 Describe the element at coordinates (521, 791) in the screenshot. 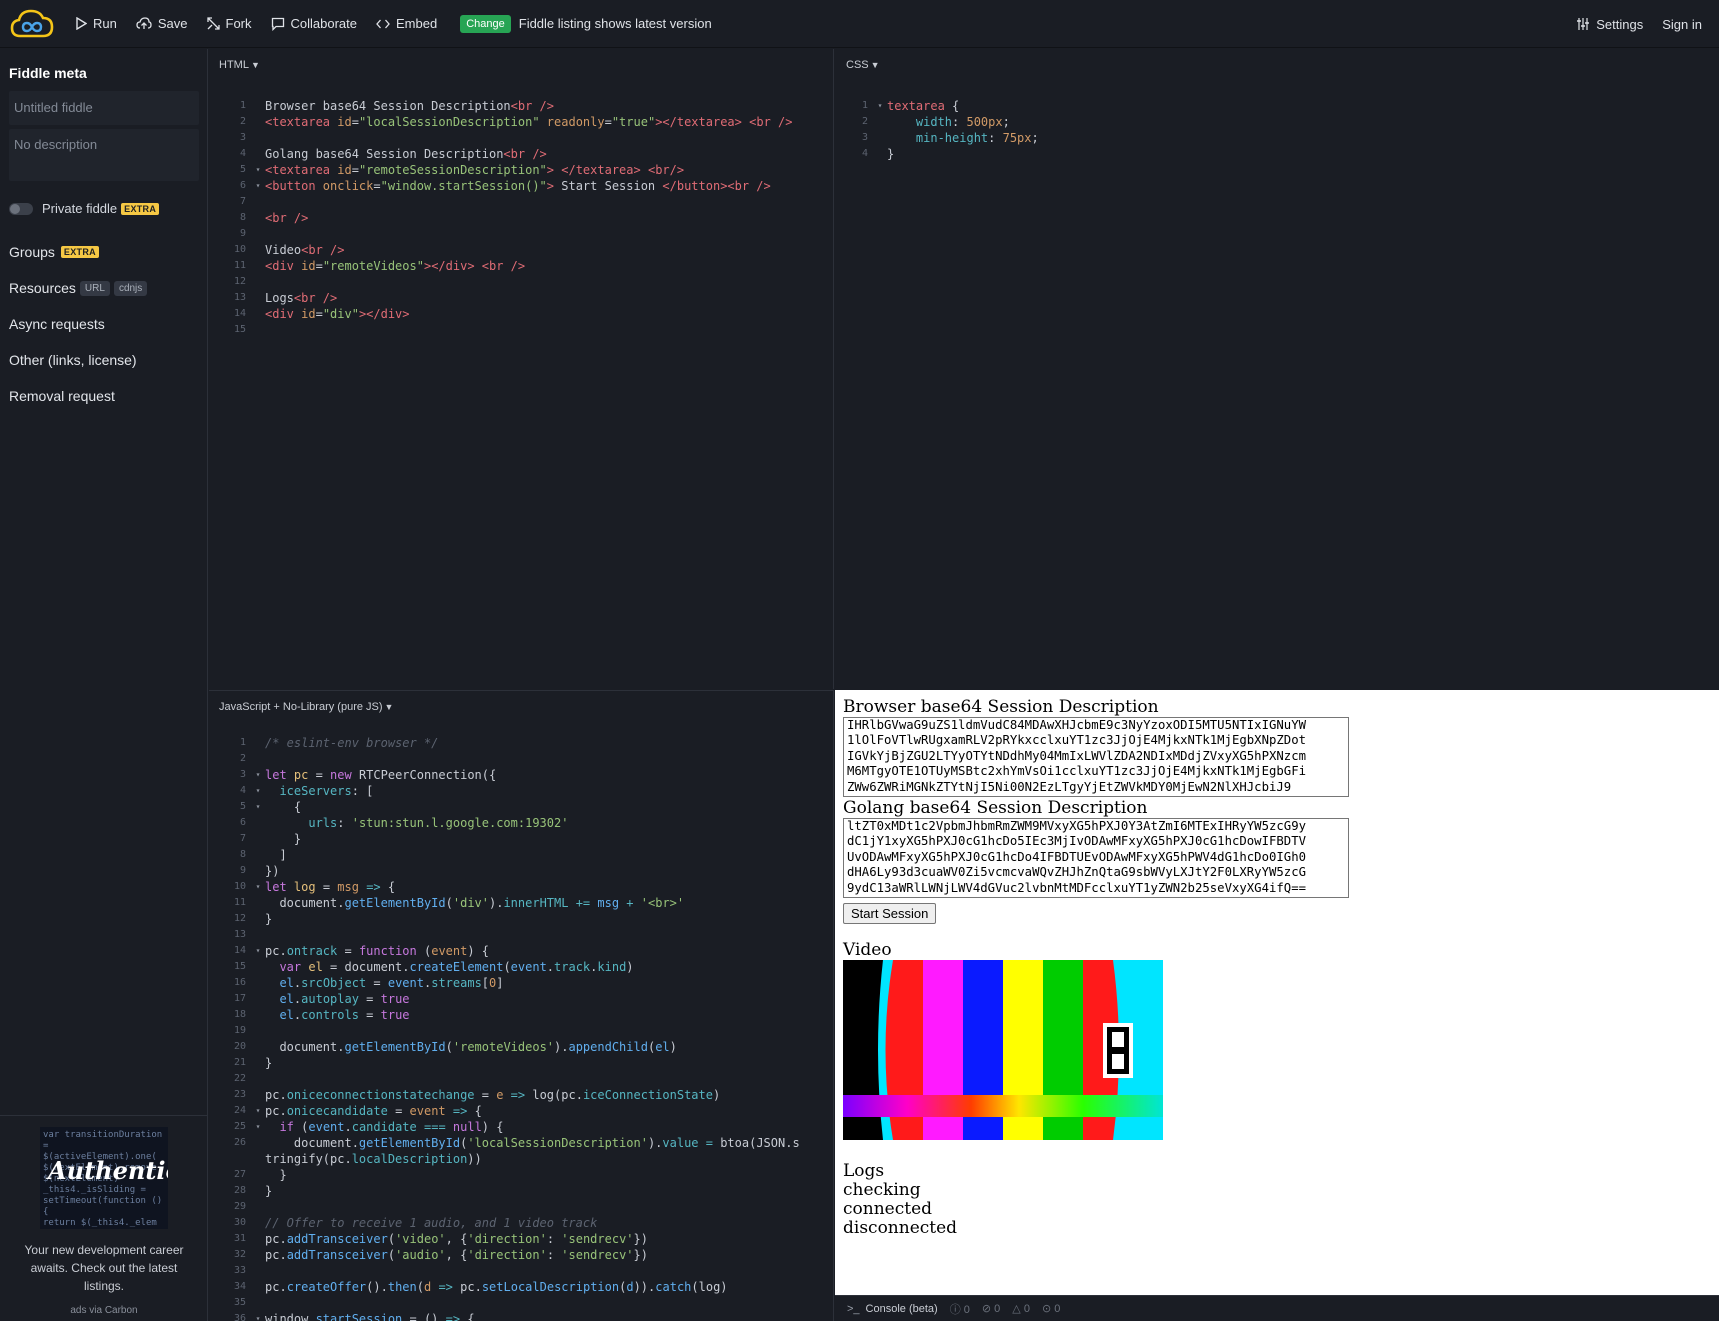

I see `code-line: 4 ▾ iceServers: [` at that location.